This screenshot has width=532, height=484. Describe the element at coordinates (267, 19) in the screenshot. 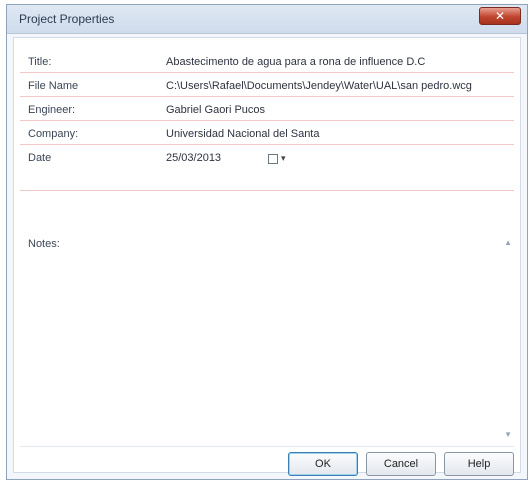

I see `title-bar: Project Properties ✕` at that location.